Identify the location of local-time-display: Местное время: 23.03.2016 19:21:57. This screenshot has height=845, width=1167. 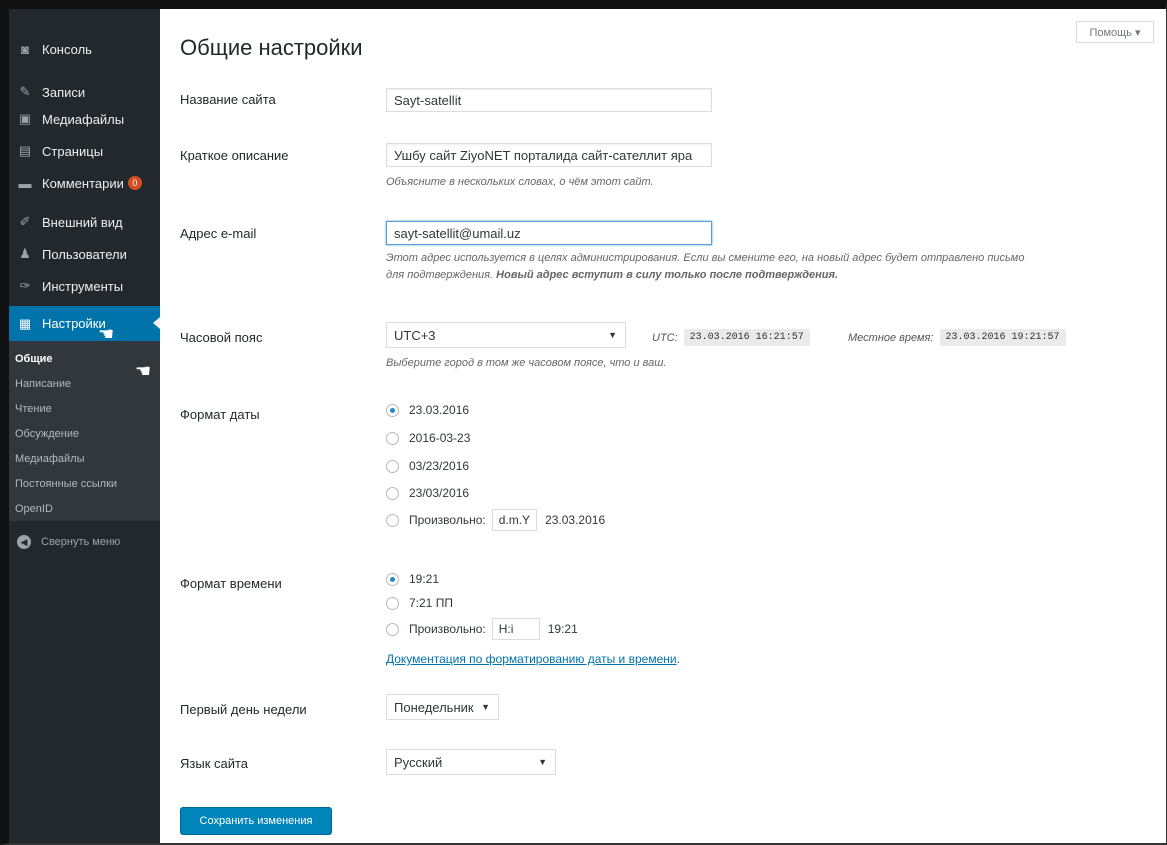
(957, 337).